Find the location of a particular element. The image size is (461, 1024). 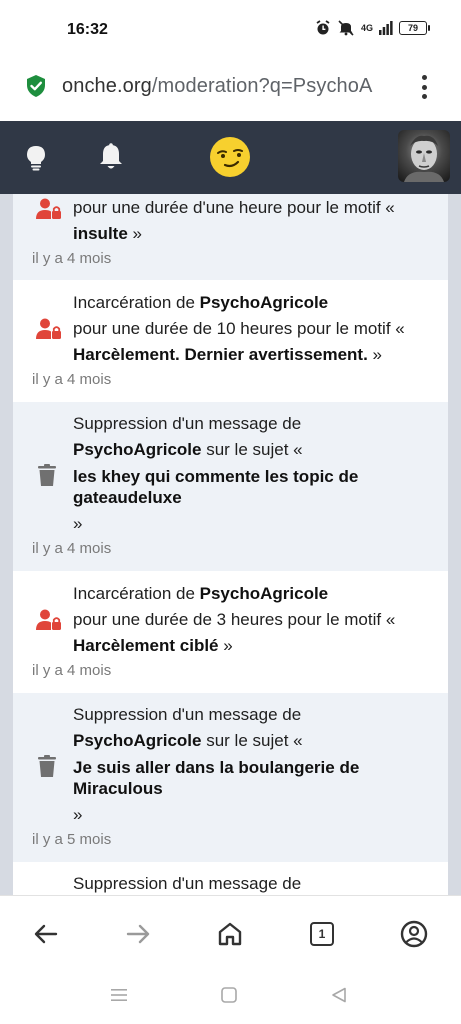

more-vertical-icon is located at coordinates (424, 87).